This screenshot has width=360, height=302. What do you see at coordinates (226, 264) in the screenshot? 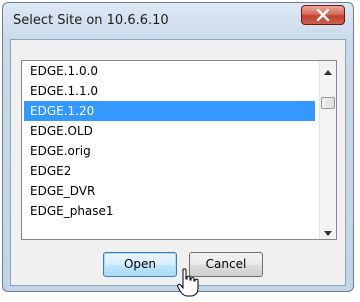
I see `cancel-button: Cancel` at bounding box center [226, 264].